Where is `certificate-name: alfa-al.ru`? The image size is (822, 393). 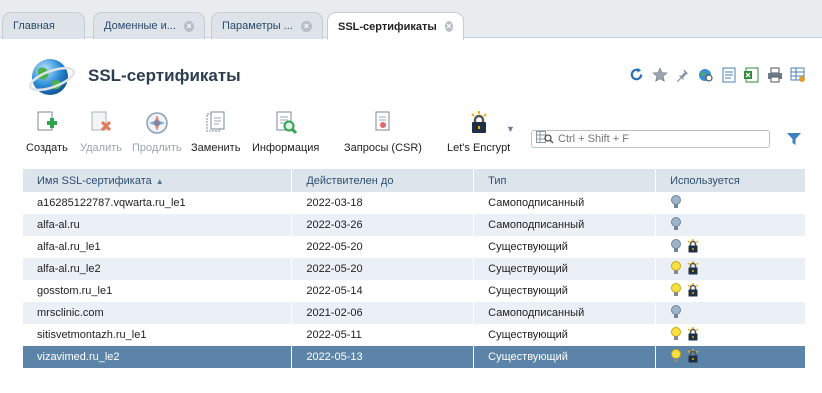
certificate-name: alfa-al.ru is located at coordinates (158, 225).